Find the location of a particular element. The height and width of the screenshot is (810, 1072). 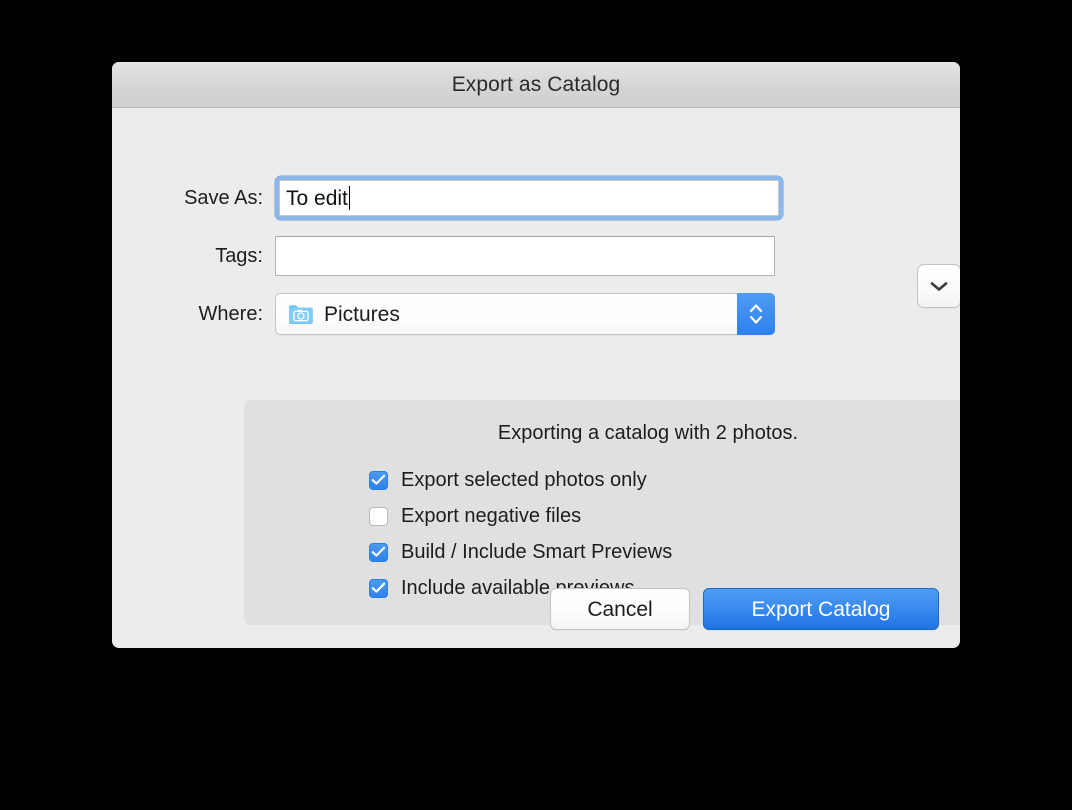

chevron-down-icon is located at coordinates (939, 286).